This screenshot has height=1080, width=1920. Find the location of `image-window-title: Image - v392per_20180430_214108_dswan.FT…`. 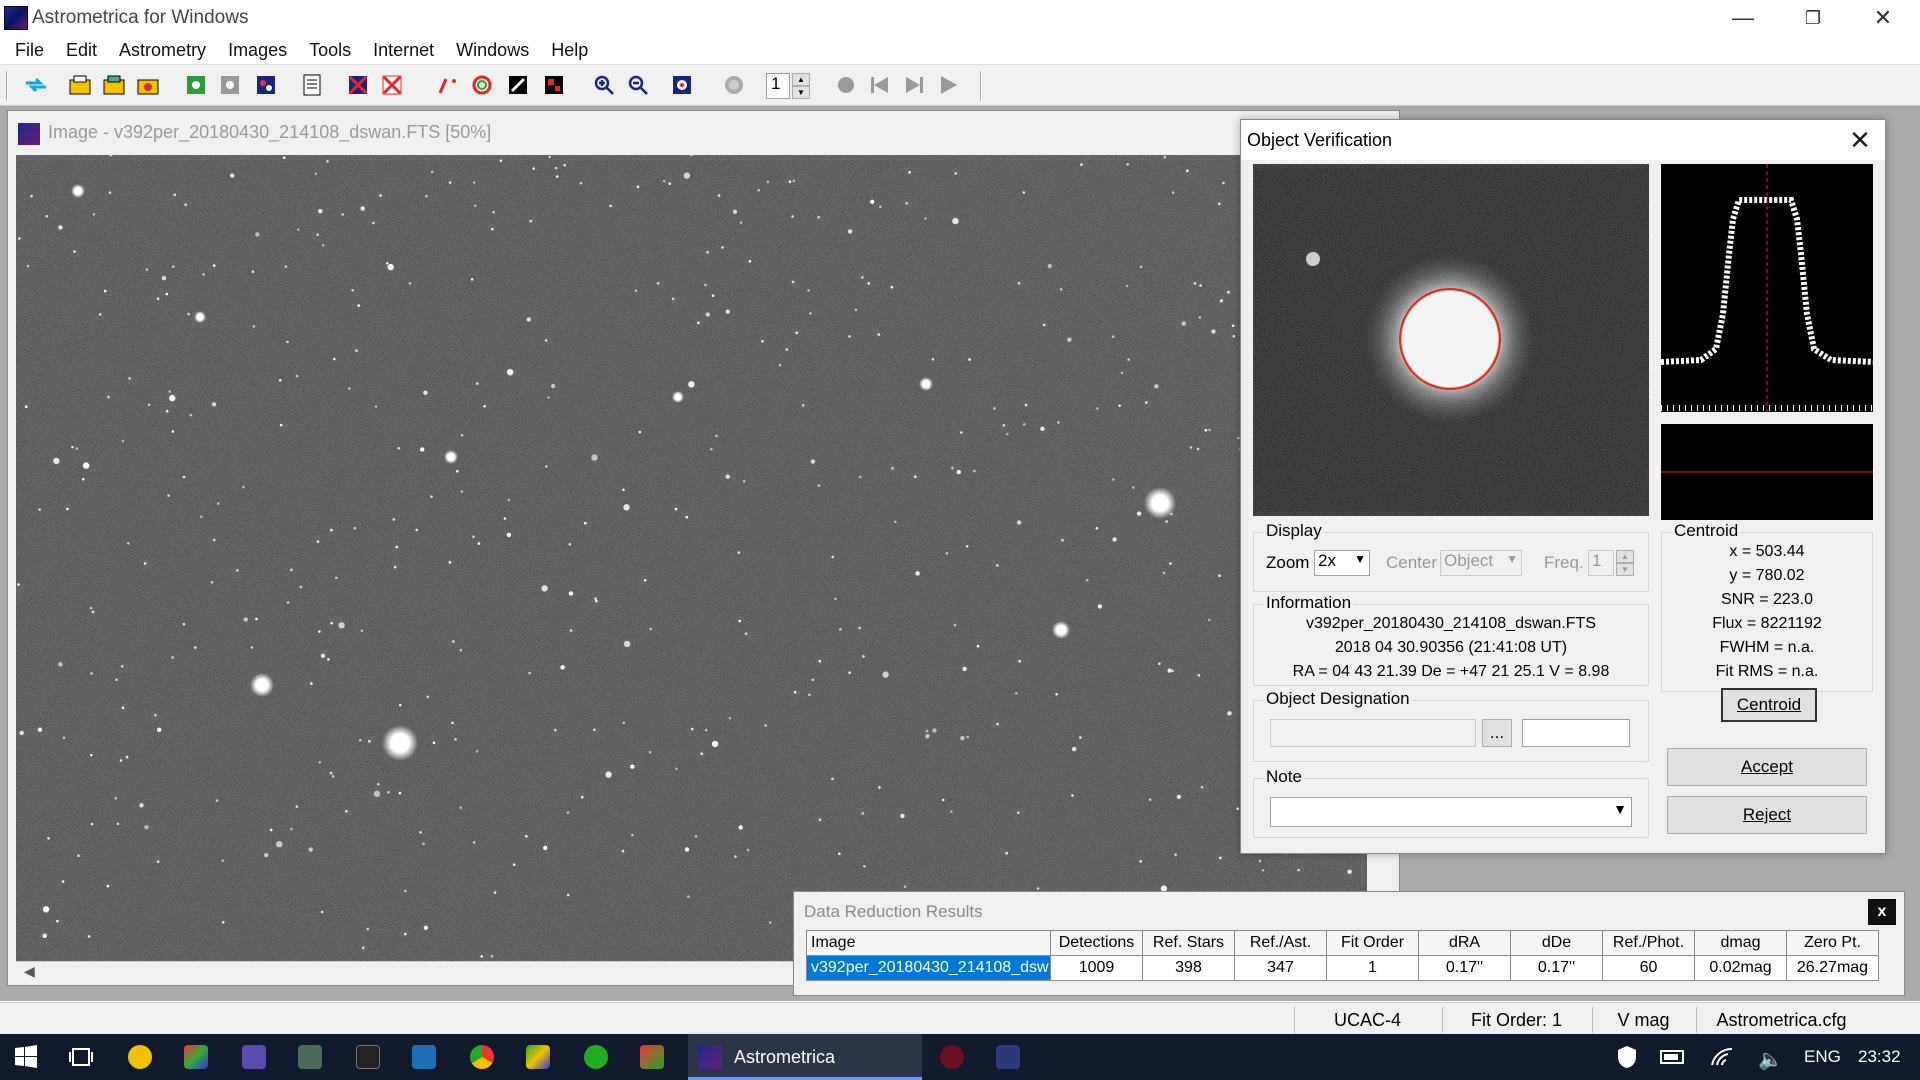

image-window-title: Image - v392per_20180430_214108_dswan.FT… is located at coordinates (703, 132).